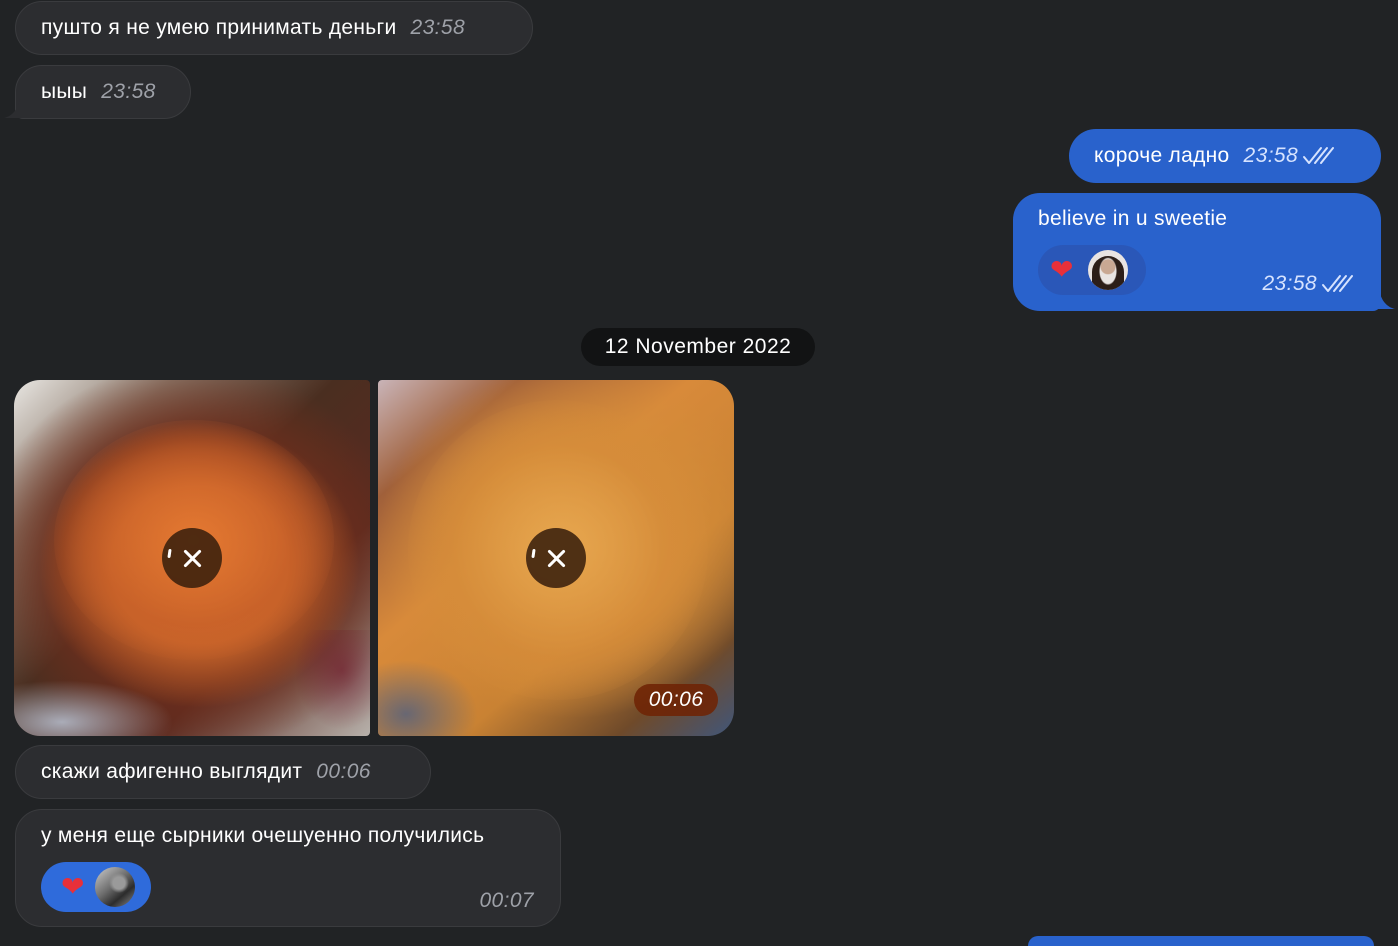  I want to click on message-time: 00:06, so click(343, 771).